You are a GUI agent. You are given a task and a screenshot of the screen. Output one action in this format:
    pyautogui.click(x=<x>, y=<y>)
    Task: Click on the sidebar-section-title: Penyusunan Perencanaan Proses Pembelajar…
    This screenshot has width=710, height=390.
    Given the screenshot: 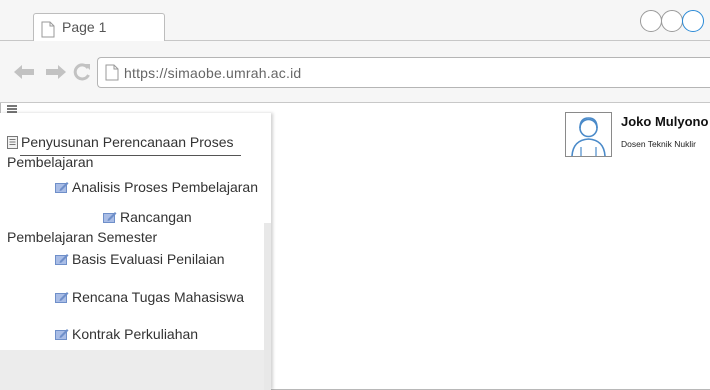 What is the action you would take?
    pyautogui.click(x=124, y=153)
    